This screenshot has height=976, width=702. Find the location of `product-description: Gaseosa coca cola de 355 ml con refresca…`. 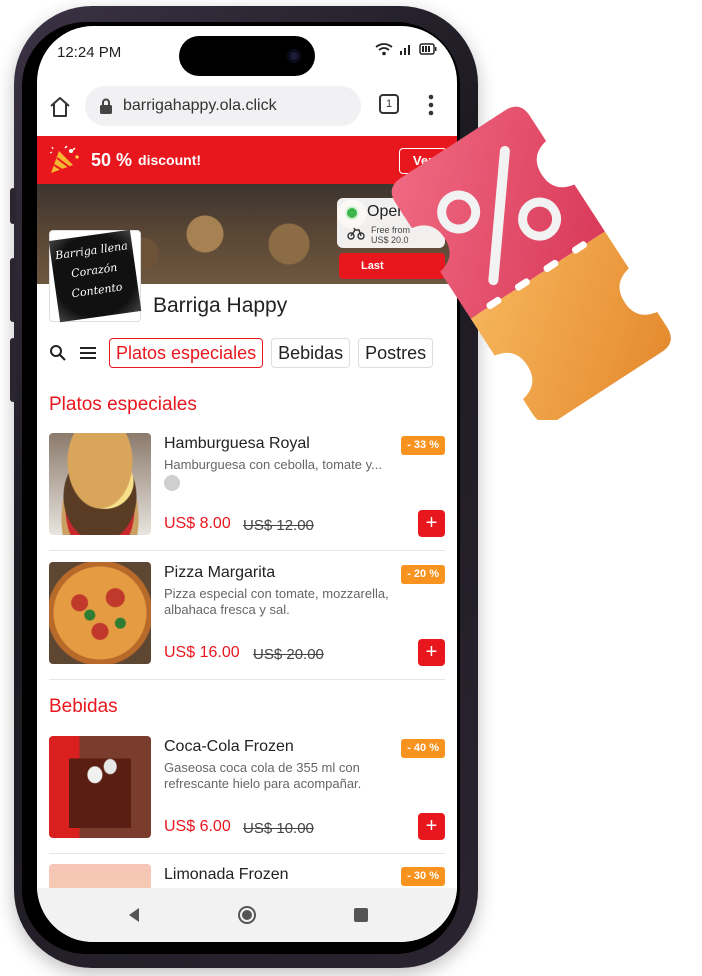

product-description: Gaseosa coca cola de 355 ml con refresca… is located at coordinates (263, 775).